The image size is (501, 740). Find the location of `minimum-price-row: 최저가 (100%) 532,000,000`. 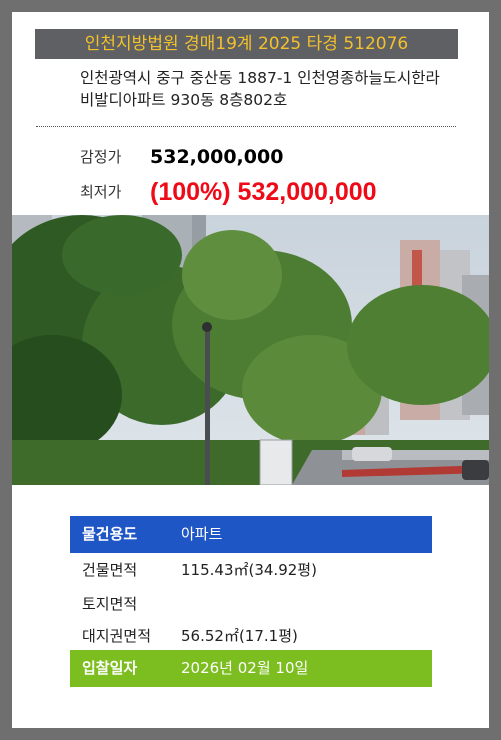

minimum-price-row: 최저가 (100%) 532,000,000 is located at coordinates (228, 192).